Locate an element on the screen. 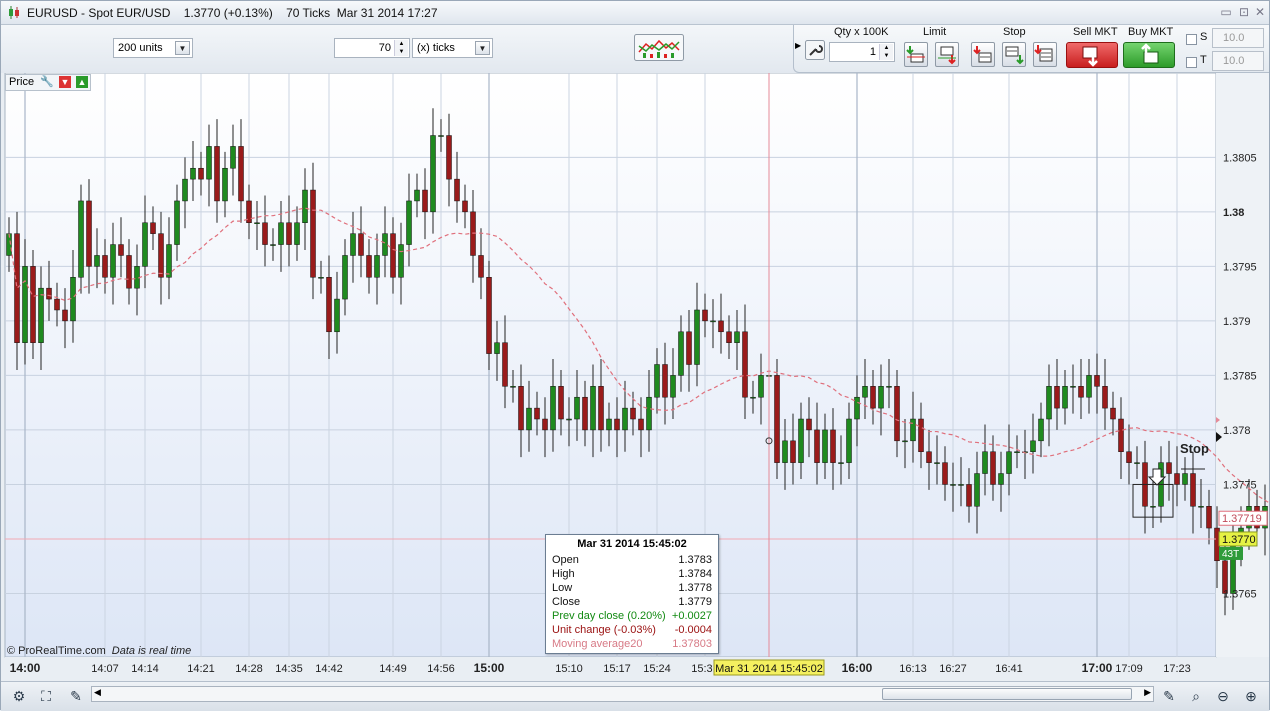 The image size is (1270, 711). x-tick-label: 16:41 is located at coordinates (1009, 669).